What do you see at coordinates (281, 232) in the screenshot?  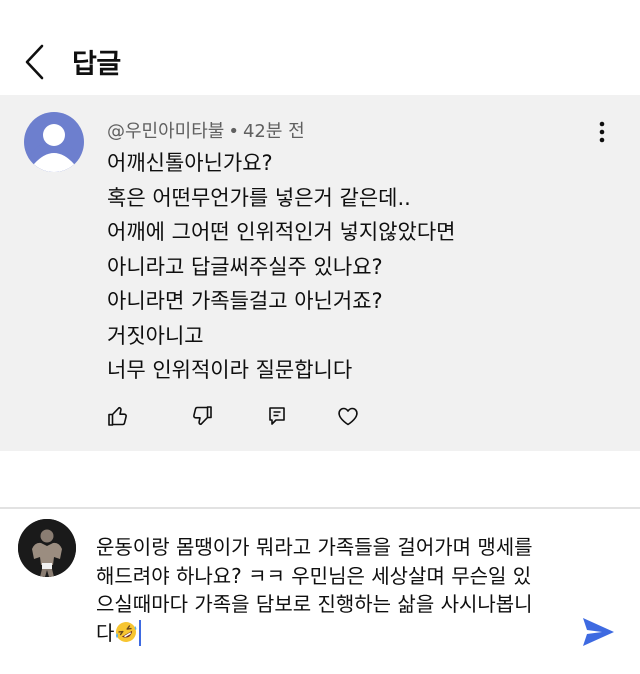 I see `comment-line: 어깨에 그어떤 인위적인거 넣지않았다면` at bounding box center [281, 232].